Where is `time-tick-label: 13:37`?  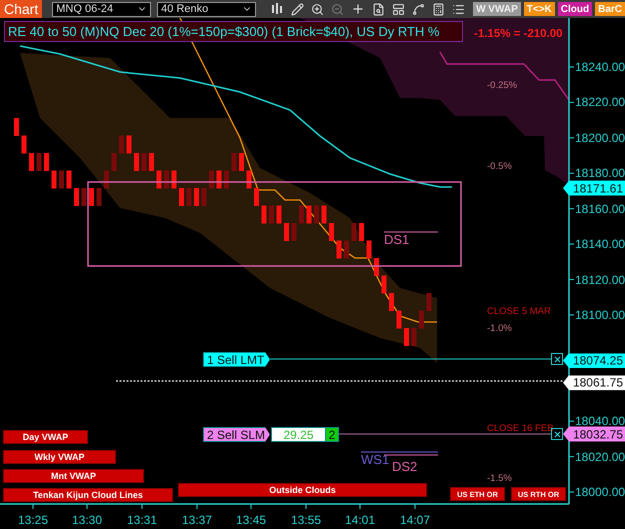
time-tick-label: 13:37 is located at coordinates (197, 520).